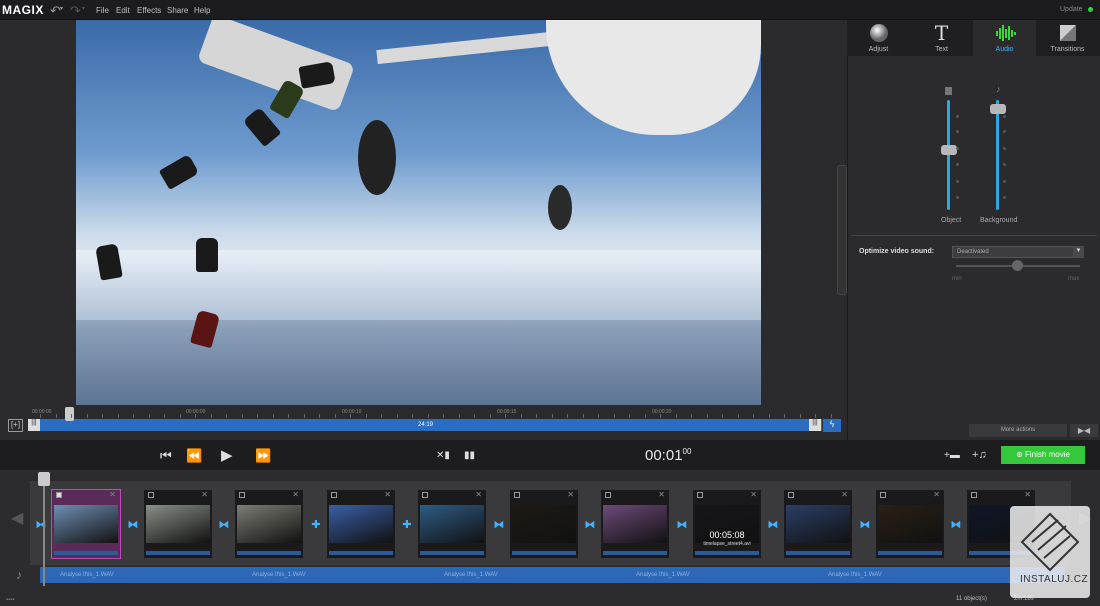 The height and width of the screenshot is (606, 1100). I want to click on range-start-handle: |||, so click(34, 425).